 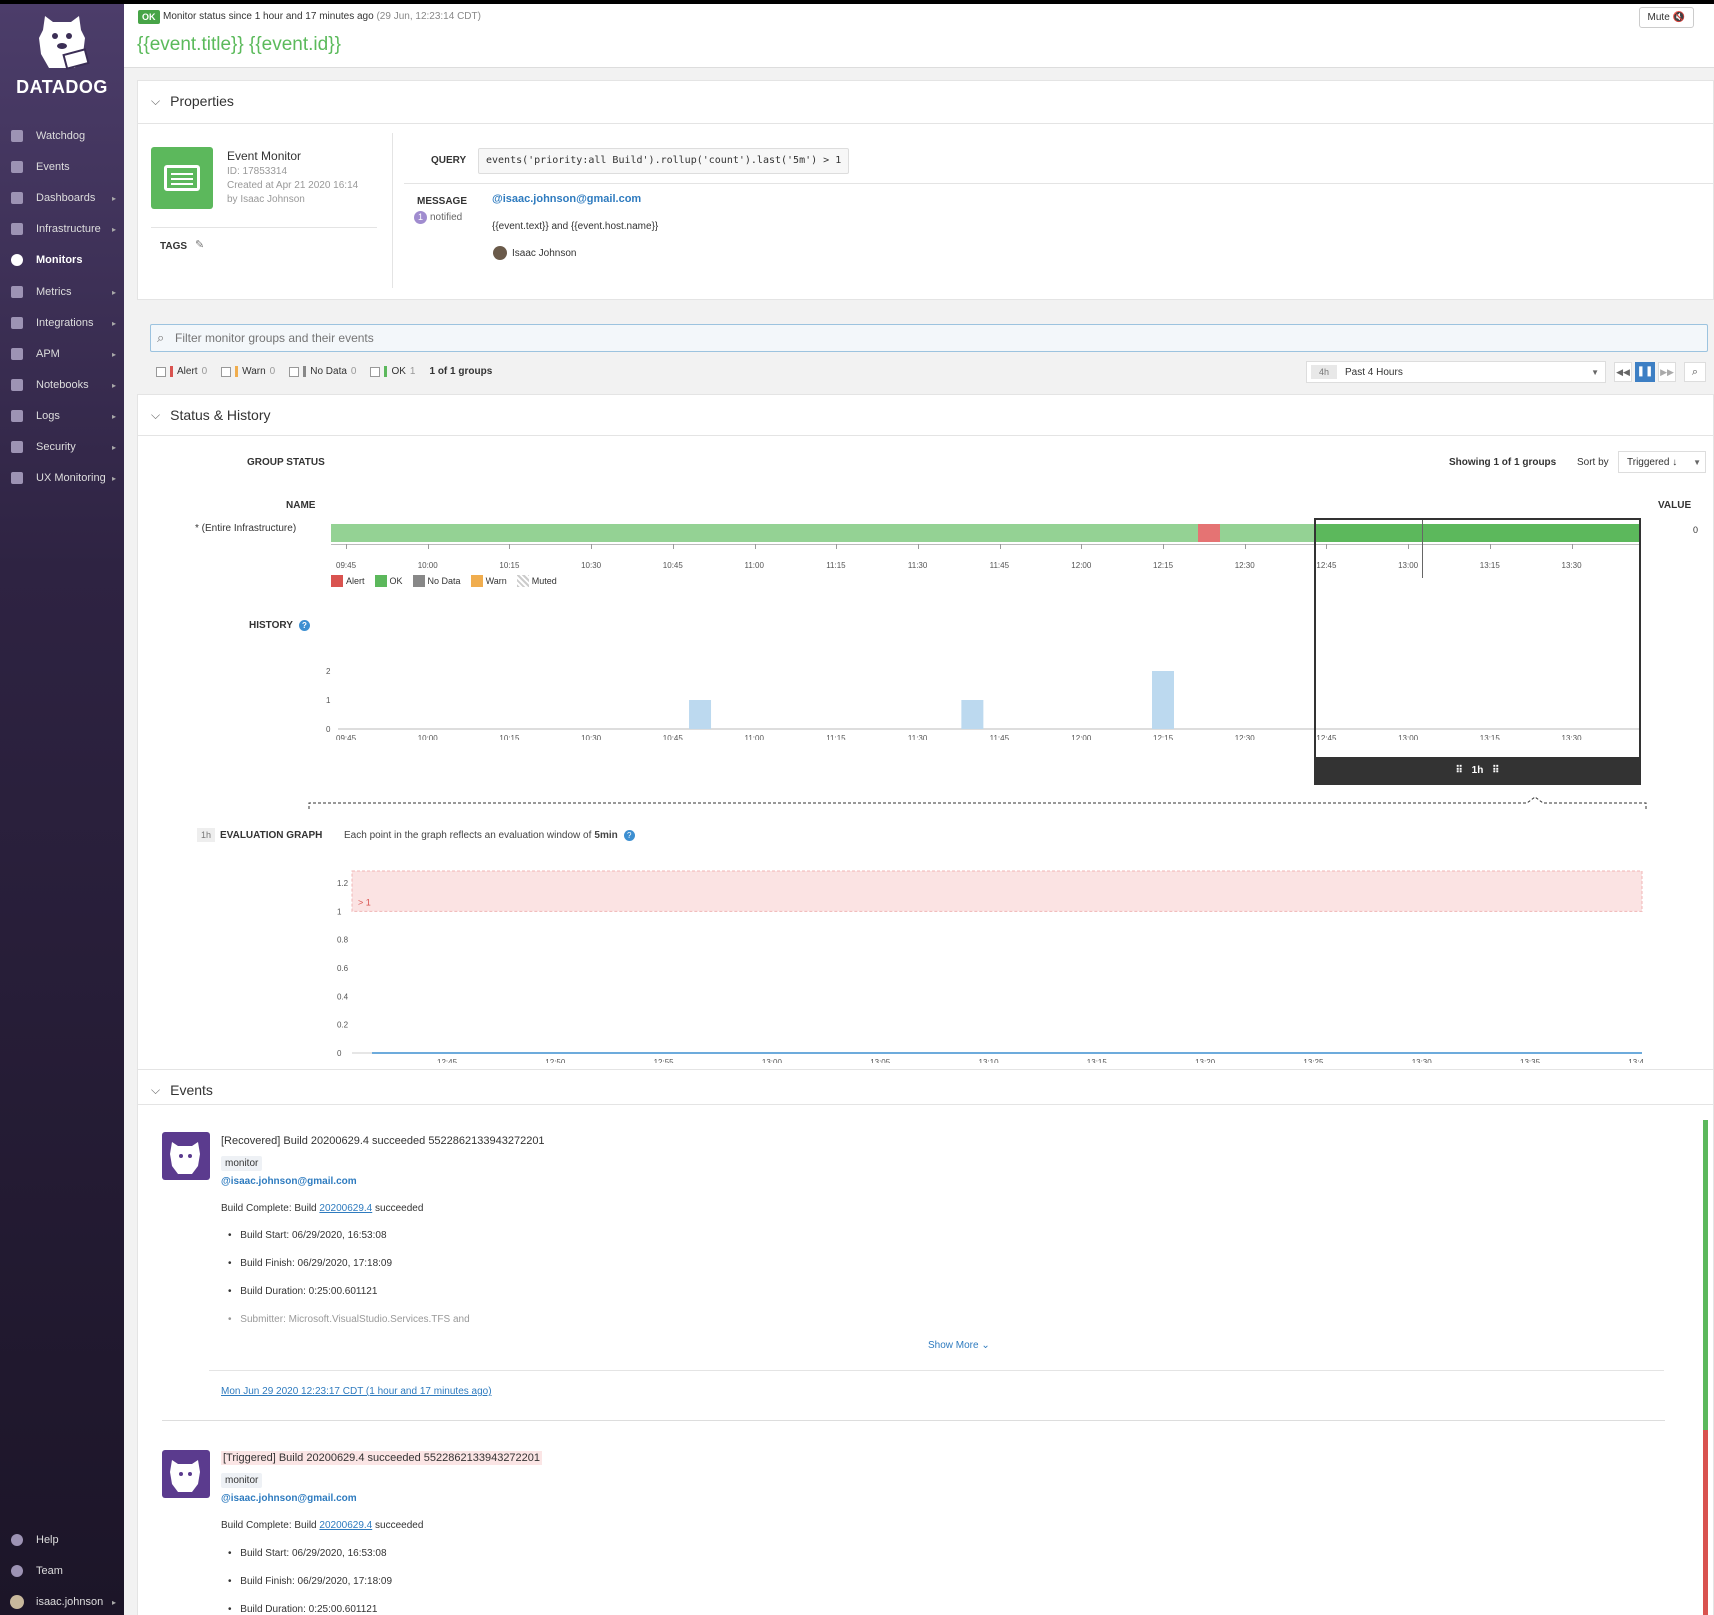 What do you see at coordinates (245, 528) in the screenshot?
I see `group-name: * (Entire Infrastructure)` at bounding box center [245, 528].